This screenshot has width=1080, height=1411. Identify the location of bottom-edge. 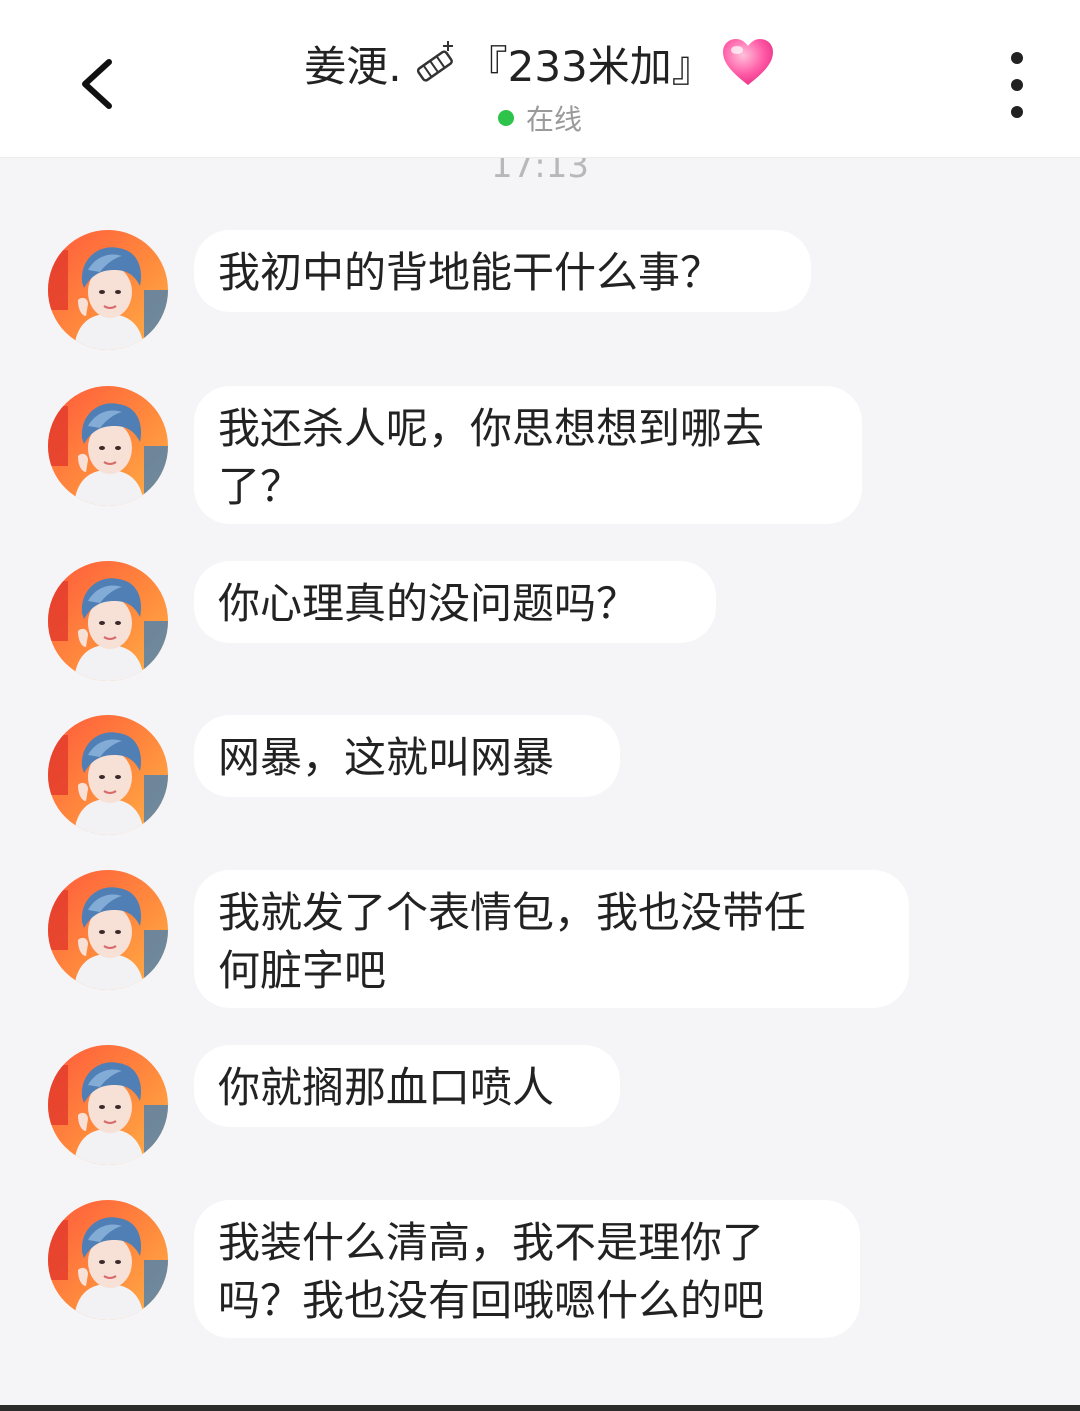
(540, 1408).